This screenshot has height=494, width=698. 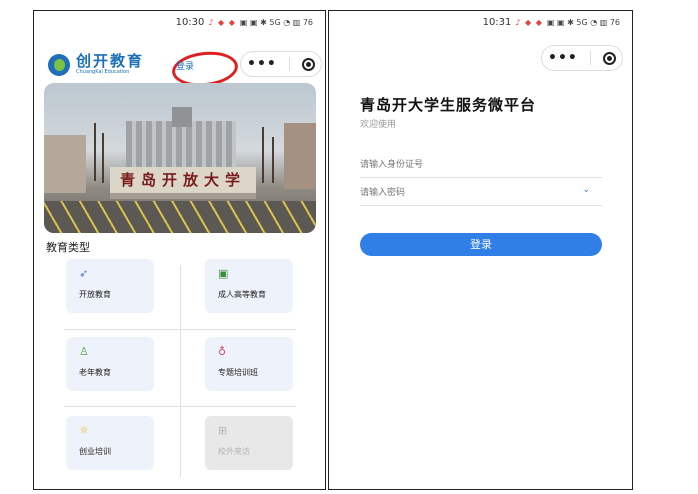 I want to click on tile-adult-higher-education: ▣ 成人高等教育, so click(x=249, y=286).